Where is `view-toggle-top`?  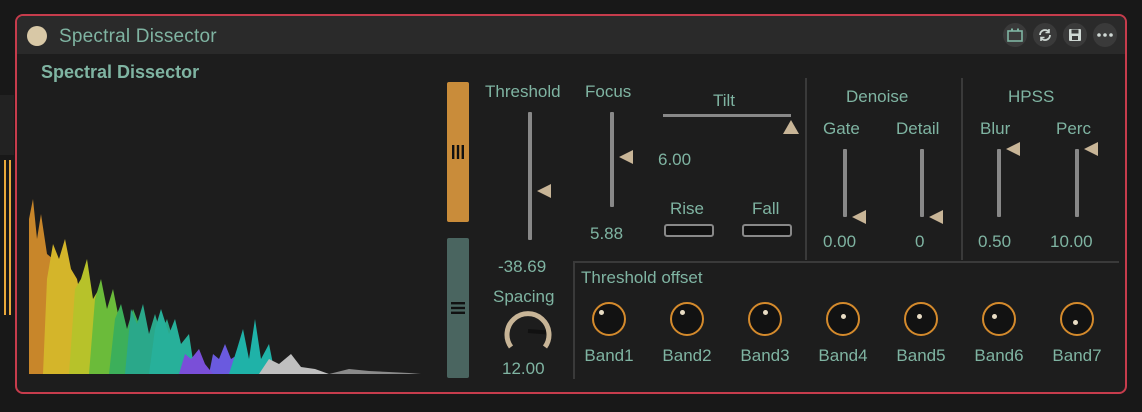
view-toggle-top is located at coordinates (458, 152).